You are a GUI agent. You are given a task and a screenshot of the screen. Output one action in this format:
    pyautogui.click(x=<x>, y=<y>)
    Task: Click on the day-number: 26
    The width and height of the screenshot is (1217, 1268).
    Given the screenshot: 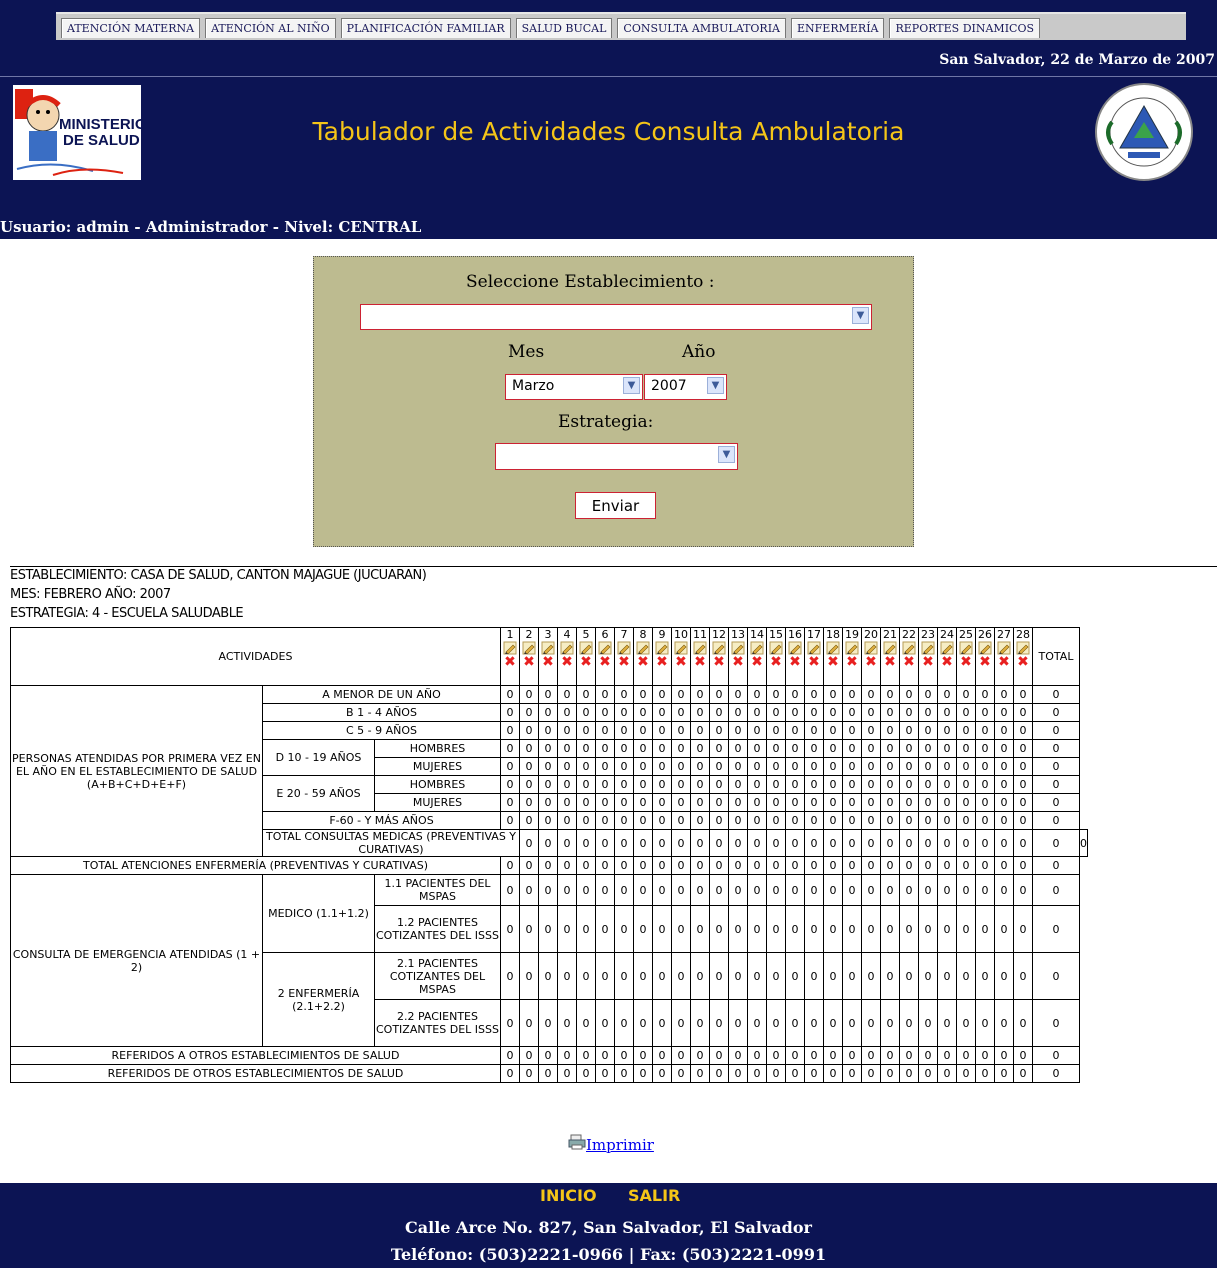 What is the action you would take?
    pyautogui.click(x=985, y=635)
    